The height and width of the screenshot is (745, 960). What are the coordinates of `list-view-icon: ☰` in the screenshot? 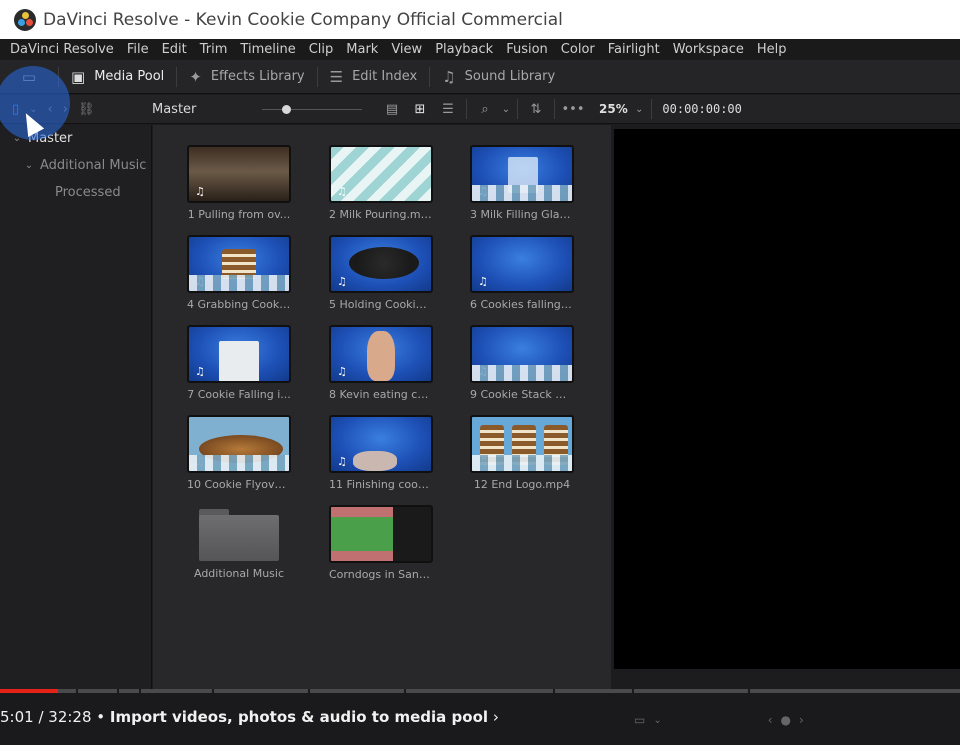 It's located at (448, 109).